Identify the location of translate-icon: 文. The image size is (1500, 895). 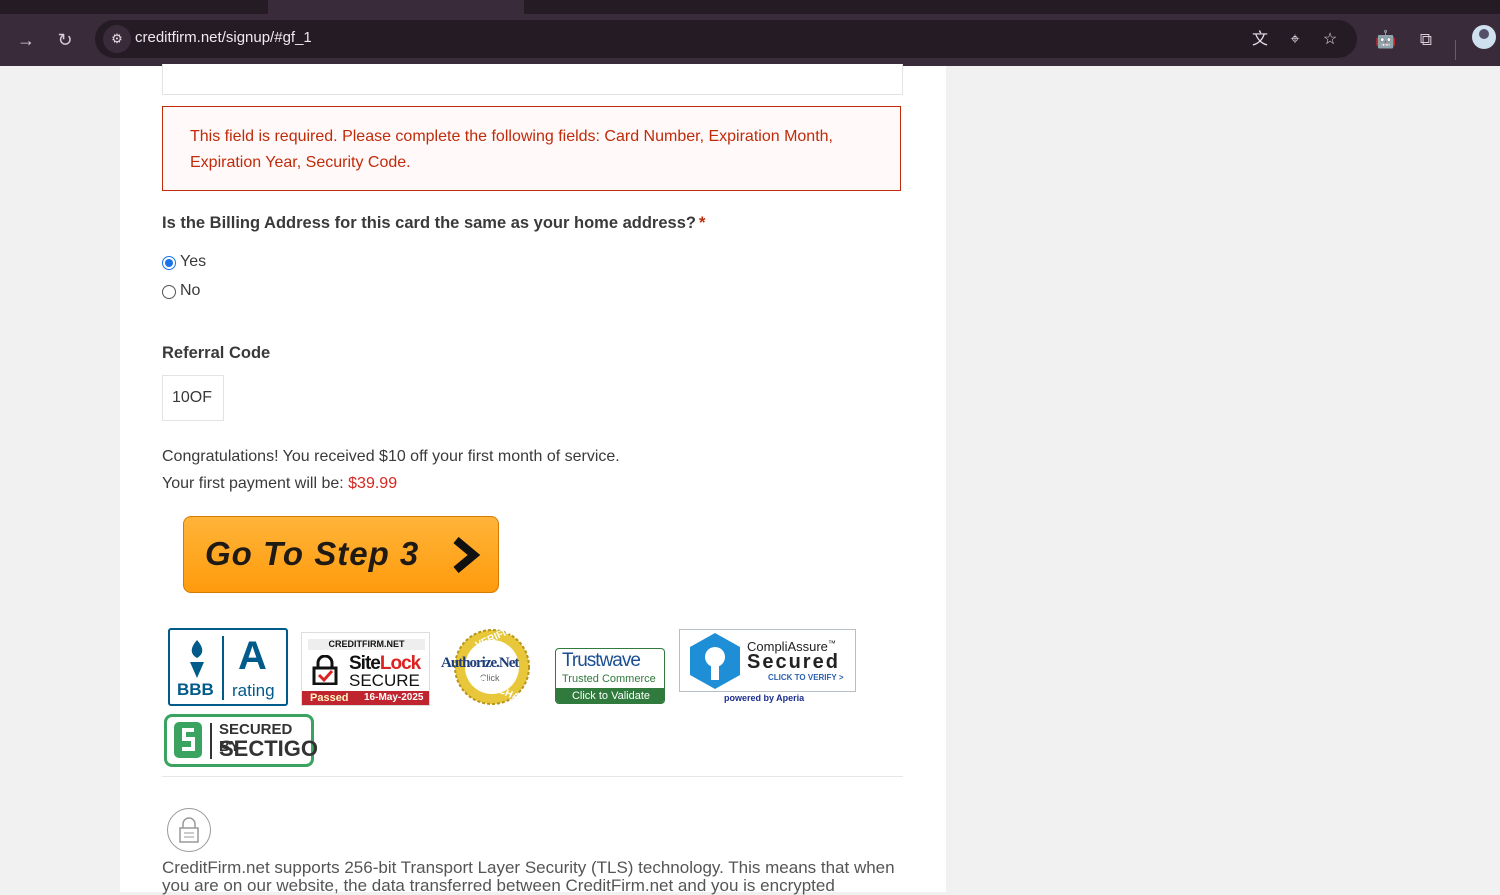
(1260, 40).